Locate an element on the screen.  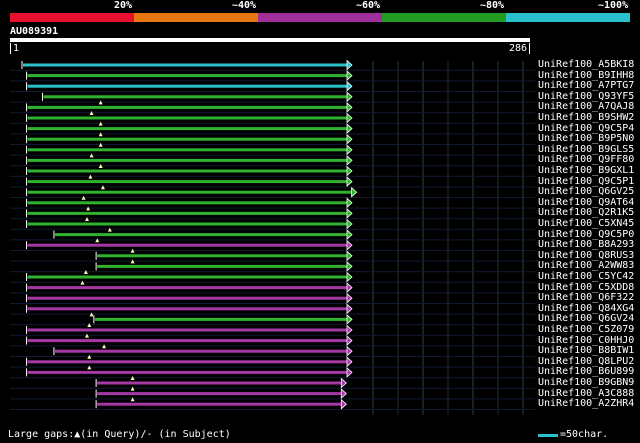
hit-label: UniRef100_A5BKI8 is located at coordinates (586, 65).